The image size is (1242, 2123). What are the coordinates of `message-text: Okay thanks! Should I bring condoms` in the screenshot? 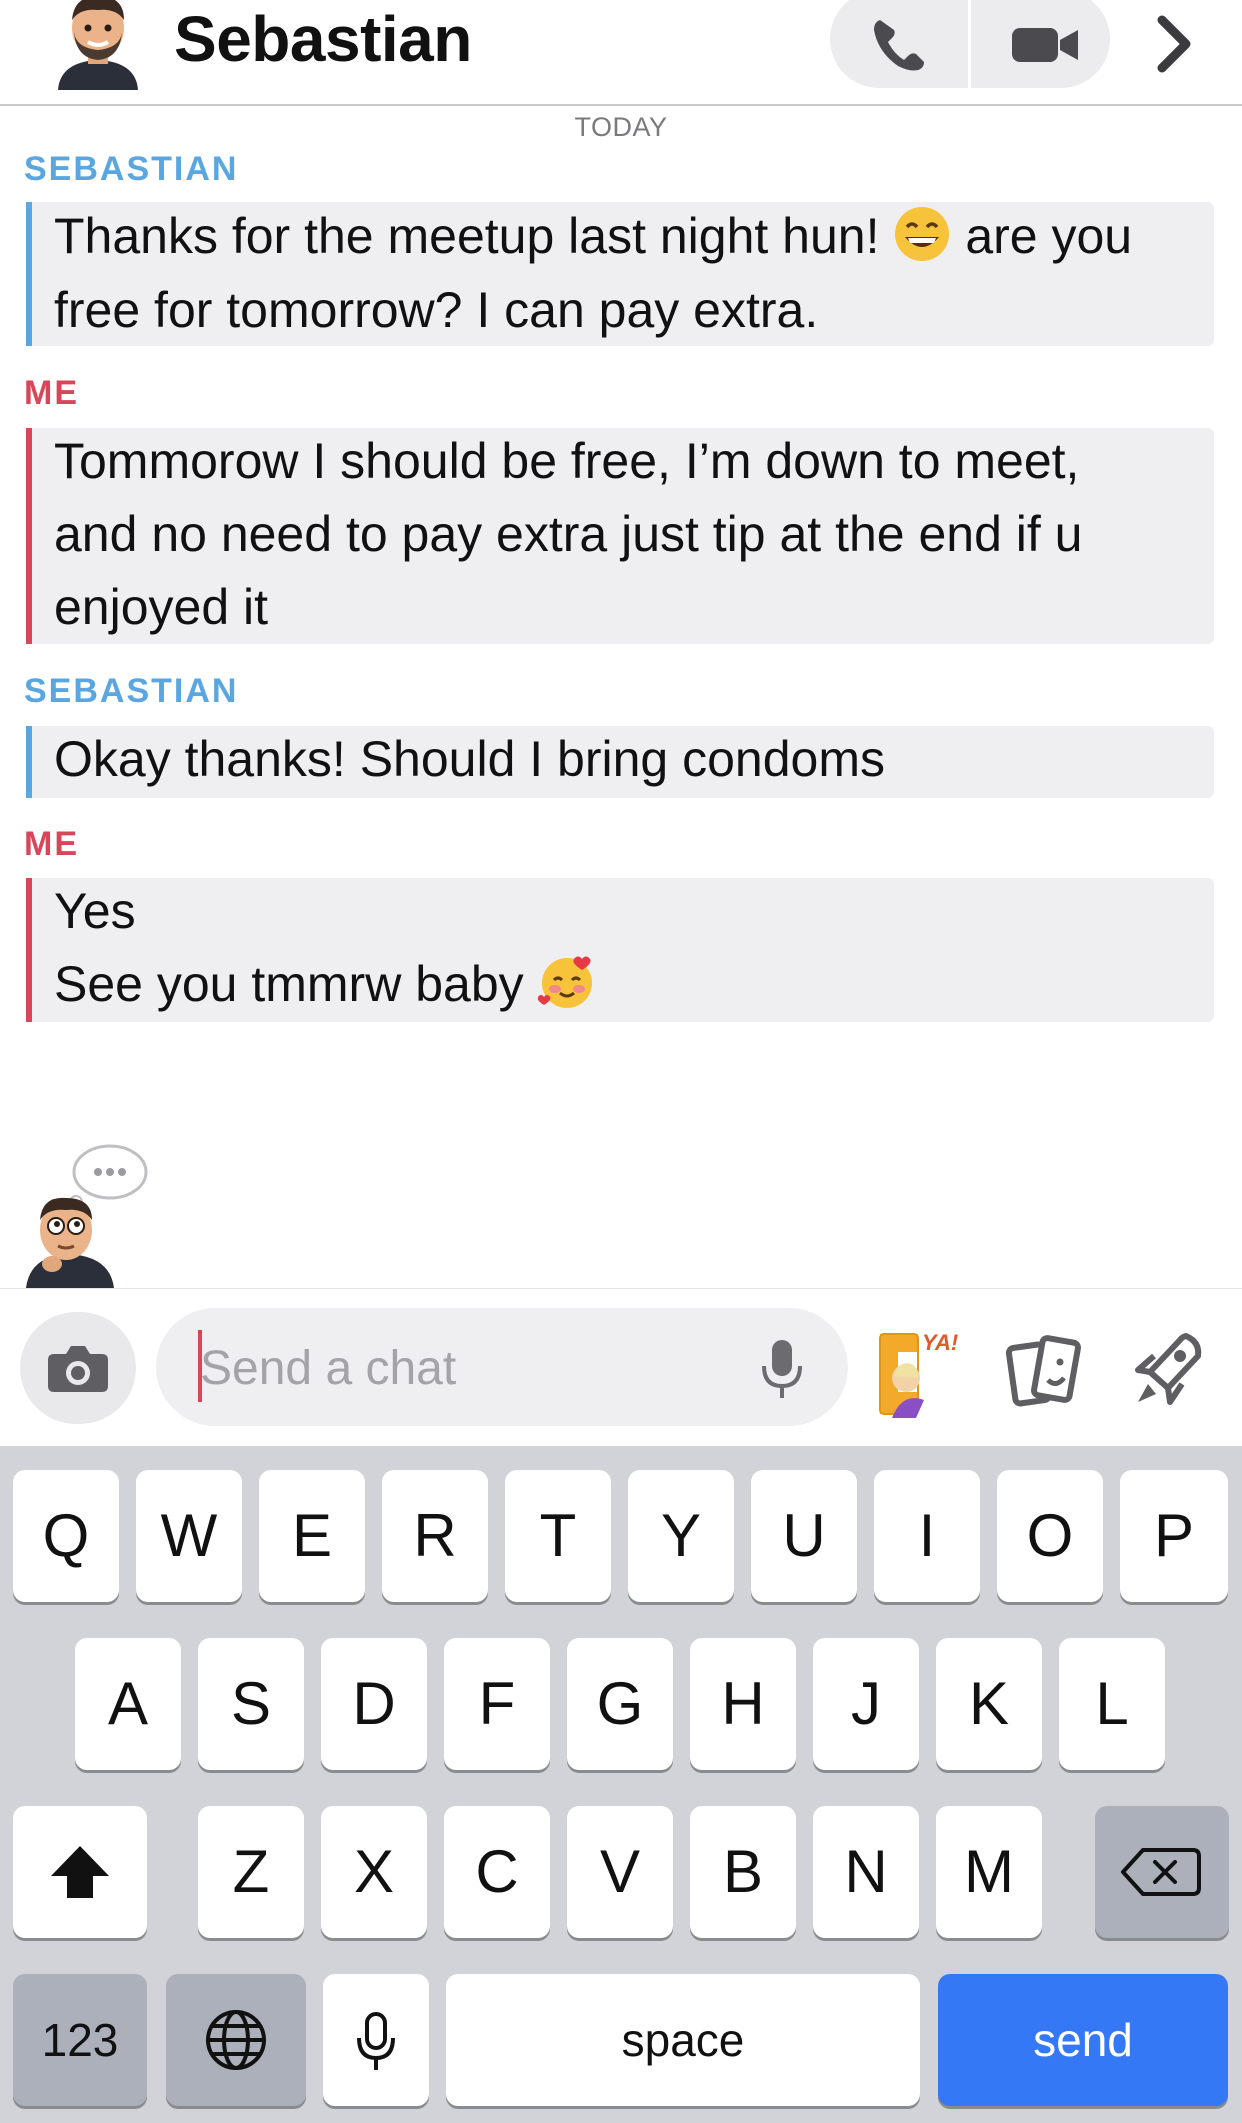 It's located at (470, 759).